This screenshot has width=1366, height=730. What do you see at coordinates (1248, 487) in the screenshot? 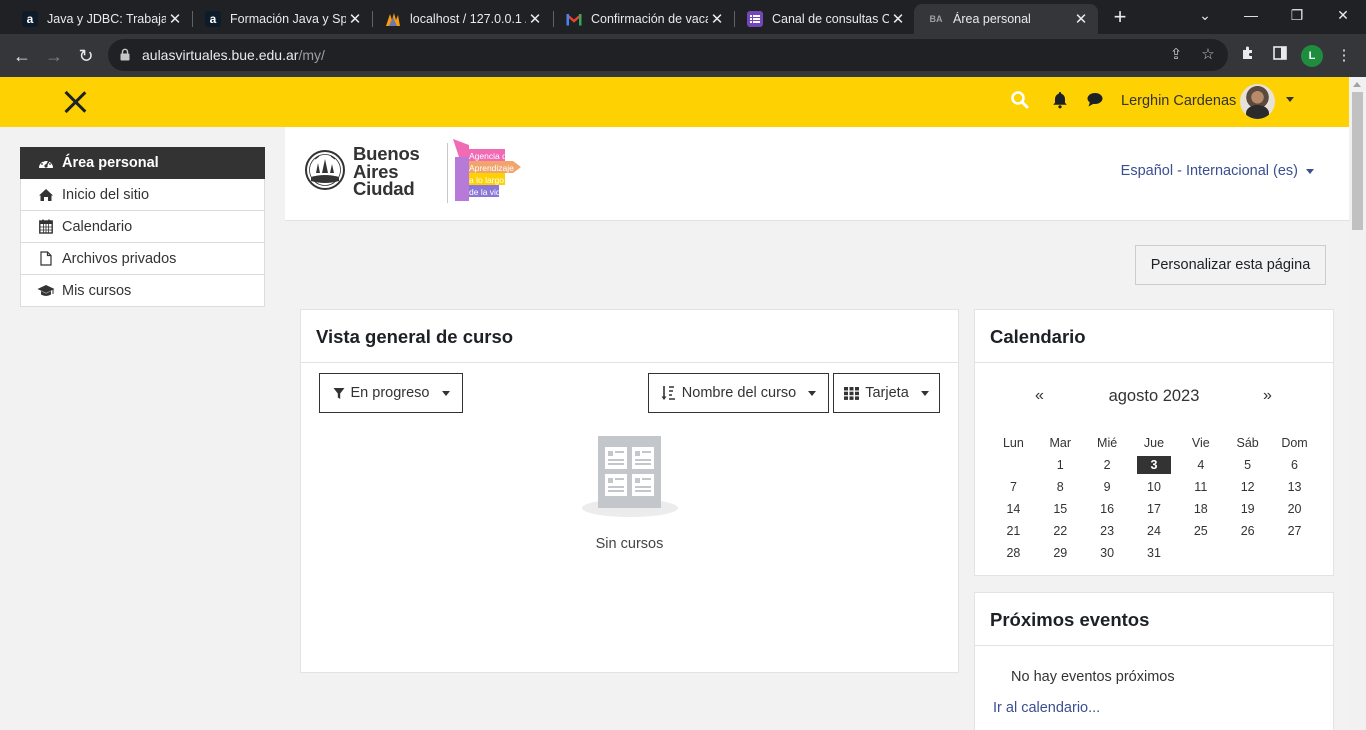
I see `calendar-day: 12` at bounding box center [1248, 487].